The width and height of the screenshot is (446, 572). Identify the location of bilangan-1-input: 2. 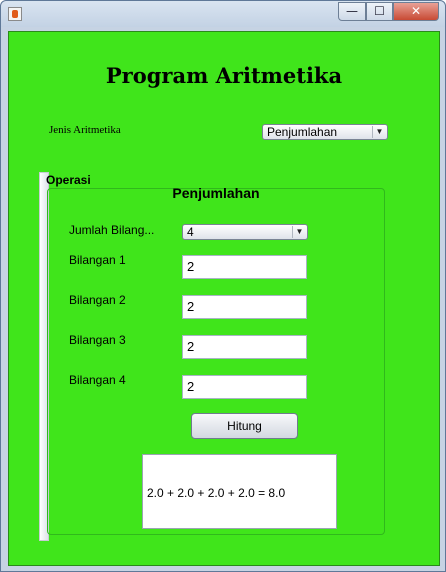
(244, 267).